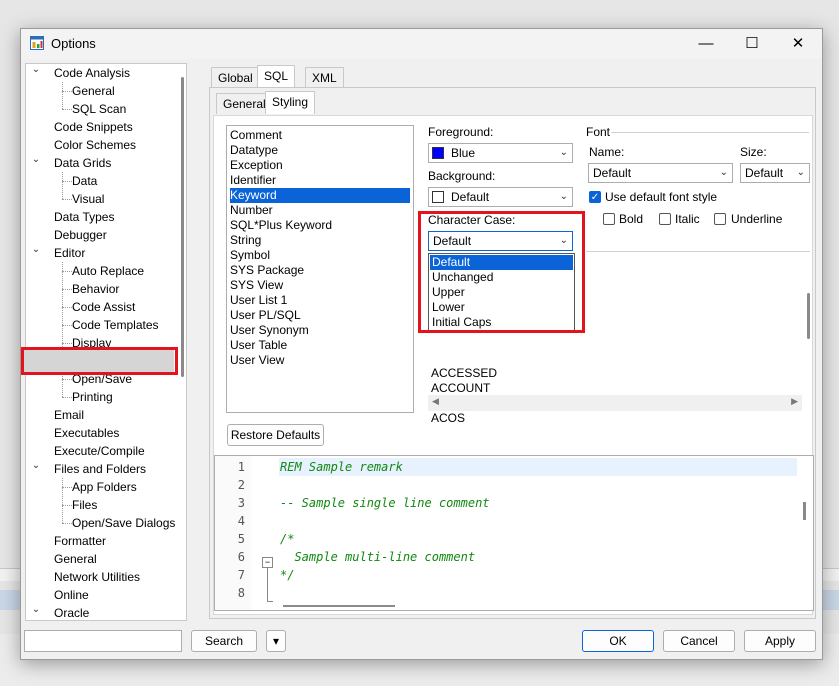 Image resolution: width=839 pixels, height=686 pixels. I want to click on tree-item-code-assist: Code Assist, so click(103, 307).